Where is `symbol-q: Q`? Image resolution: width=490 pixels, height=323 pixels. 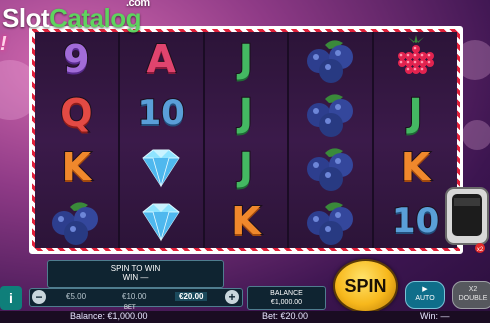
symbol-q: Q is located at coordinates (76, 113).